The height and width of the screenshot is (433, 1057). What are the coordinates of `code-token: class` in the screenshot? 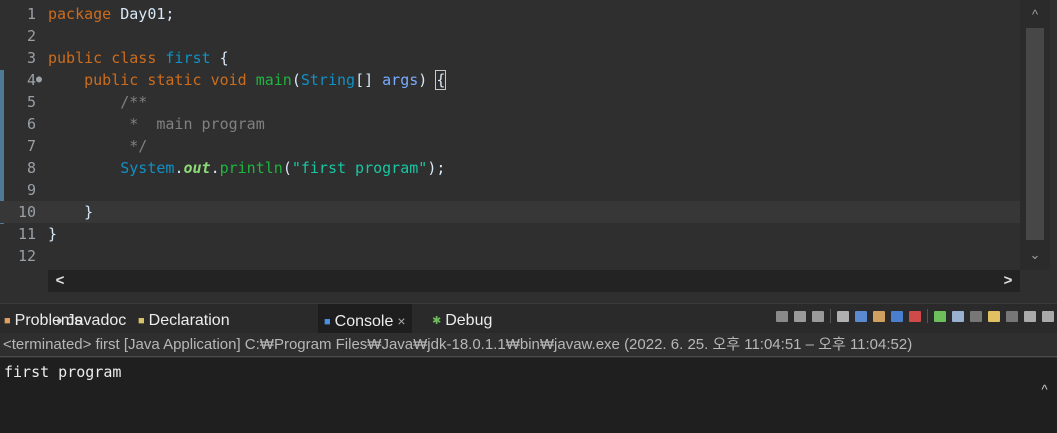 It's located at (134, 58).